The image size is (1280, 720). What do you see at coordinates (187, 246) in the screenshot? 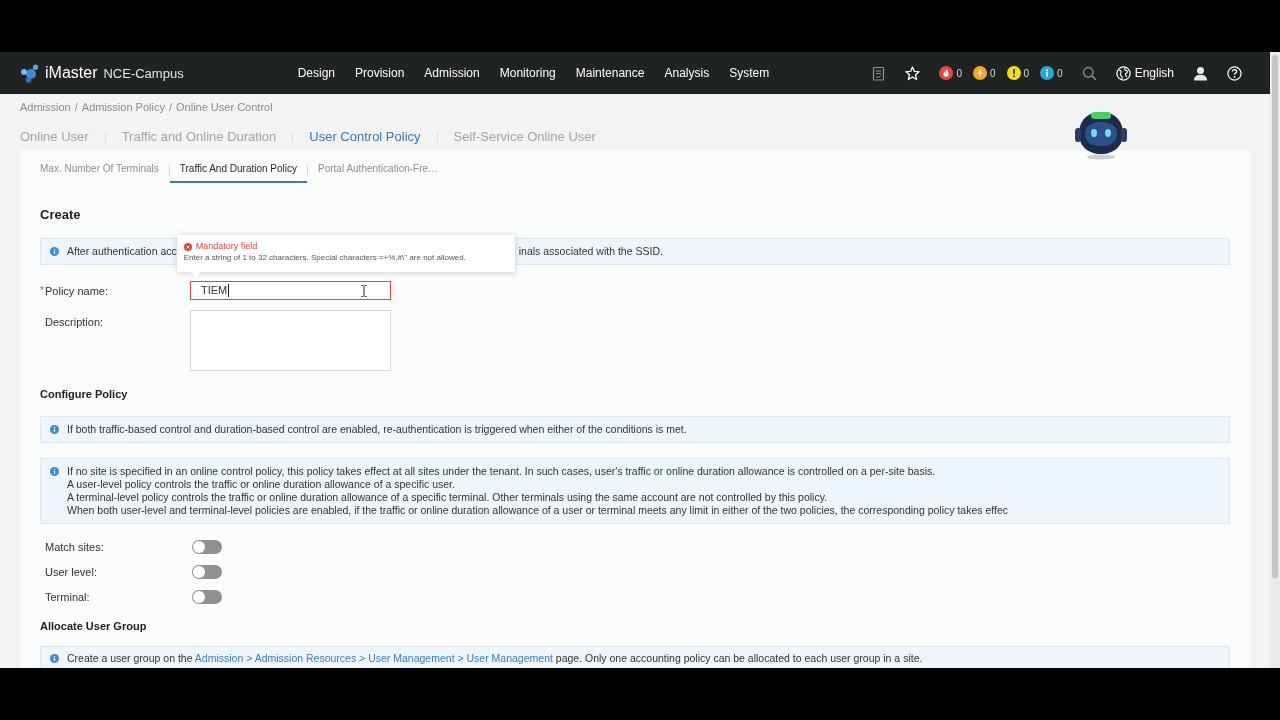
I see `error-icon` at bounding box center [187, 246].